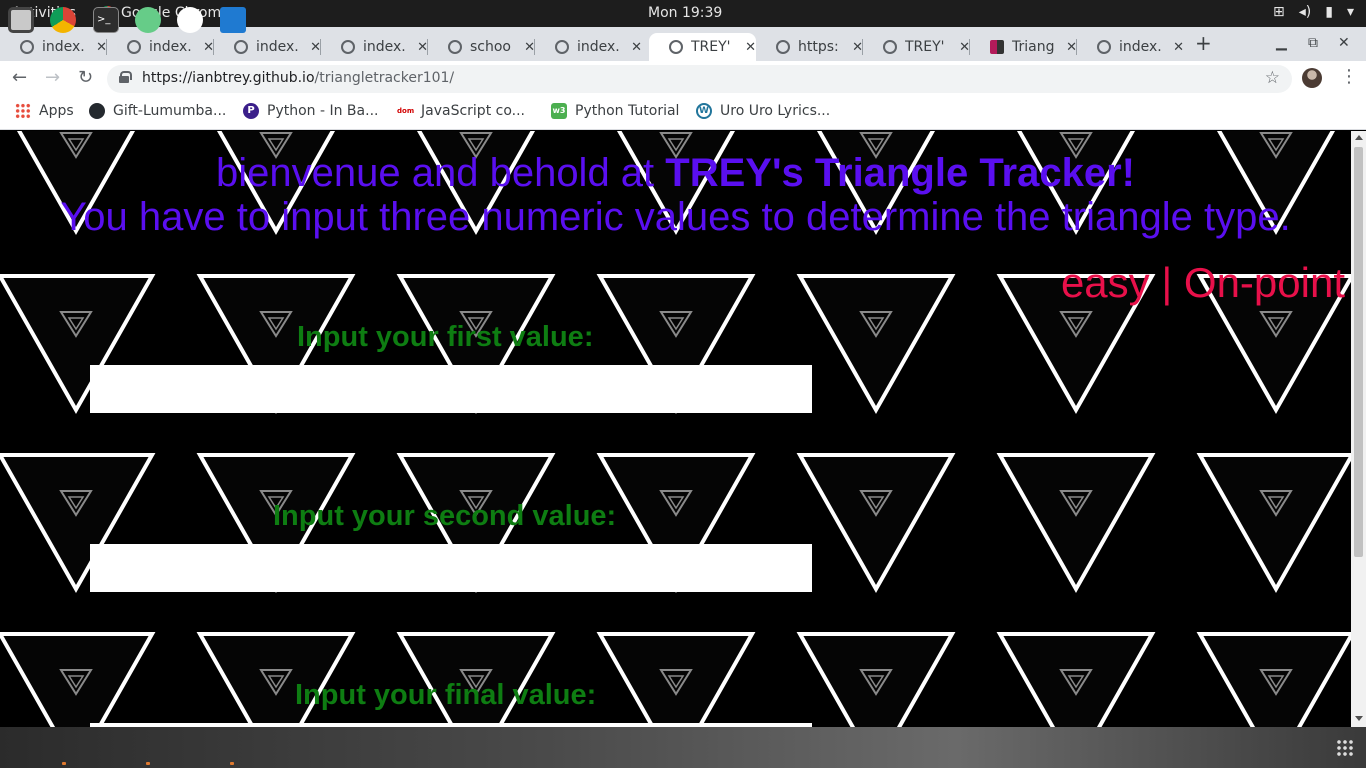  I want to click on bookmark-star-icon: ☆, so click(1272, 78).